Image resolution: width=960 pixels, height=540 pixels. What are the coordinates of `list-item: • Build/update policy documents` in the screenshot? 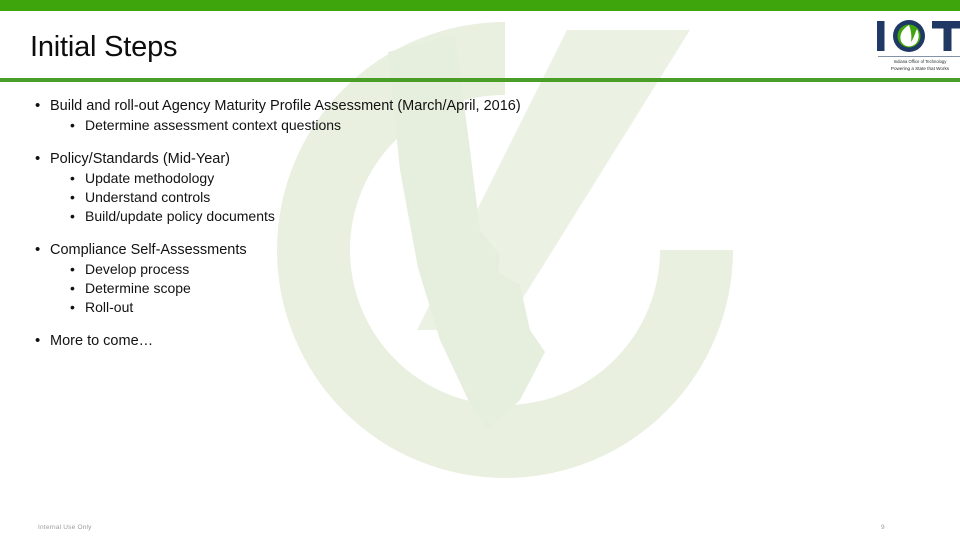 It's located at (445, 216).